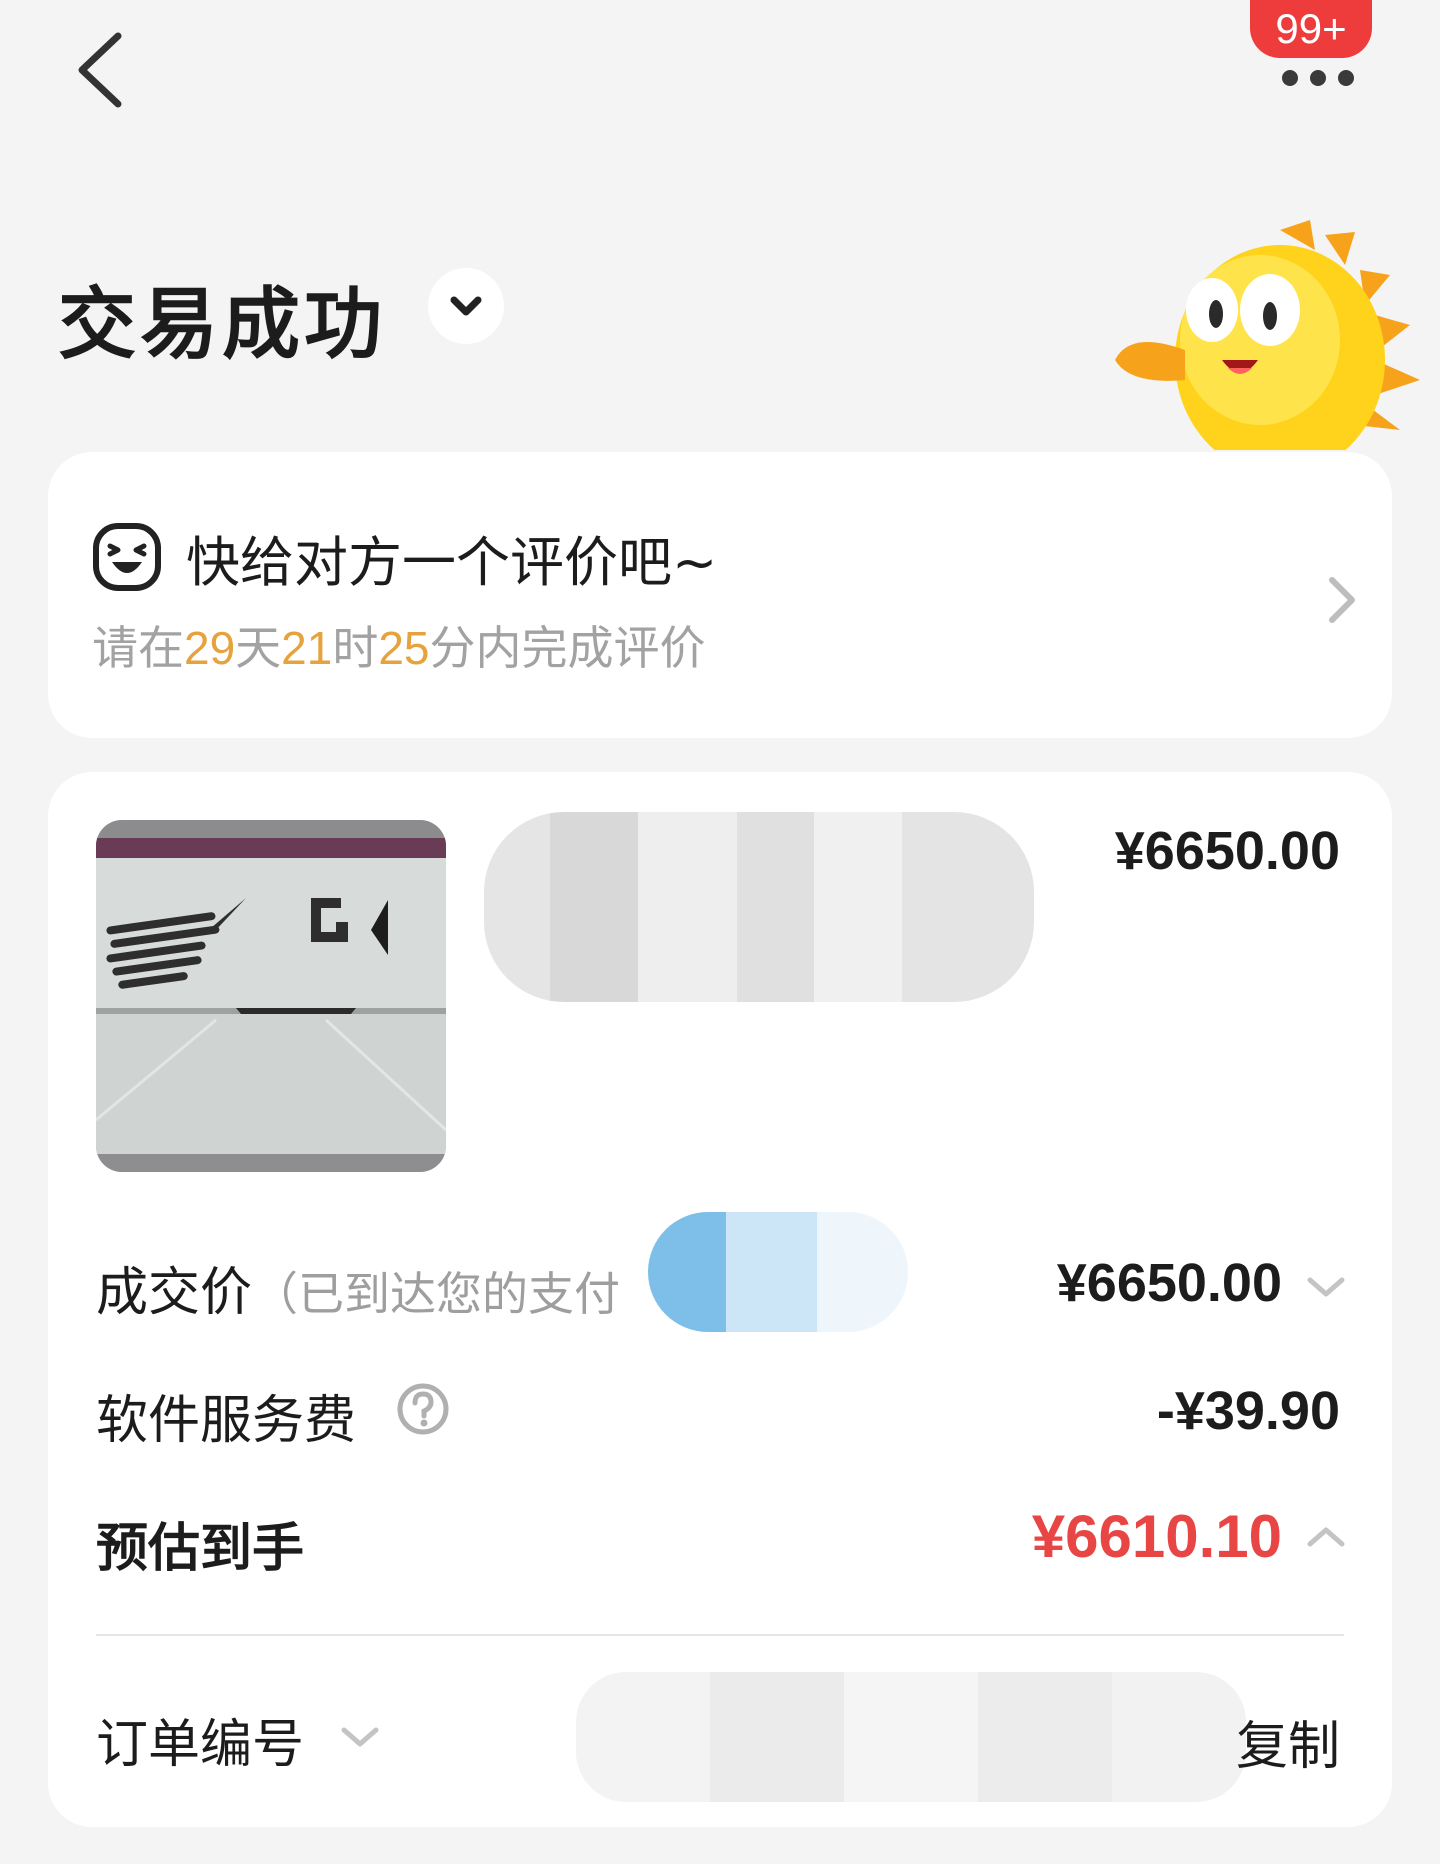 The image size is (1440, 1864). I want to click on product-name-redacted, so click(759, 907).